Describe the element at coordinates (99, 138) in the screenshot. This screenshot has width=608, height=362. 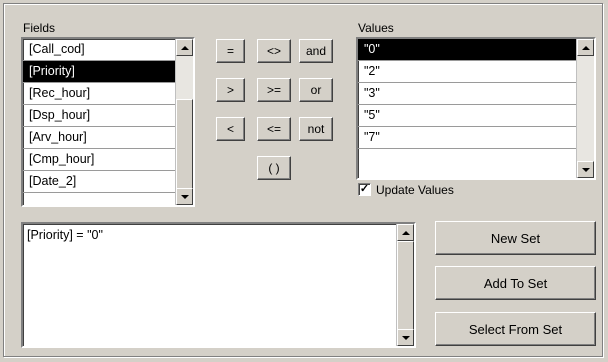
I see `field-item-arv-hour: [Arv_hour]` at that location.